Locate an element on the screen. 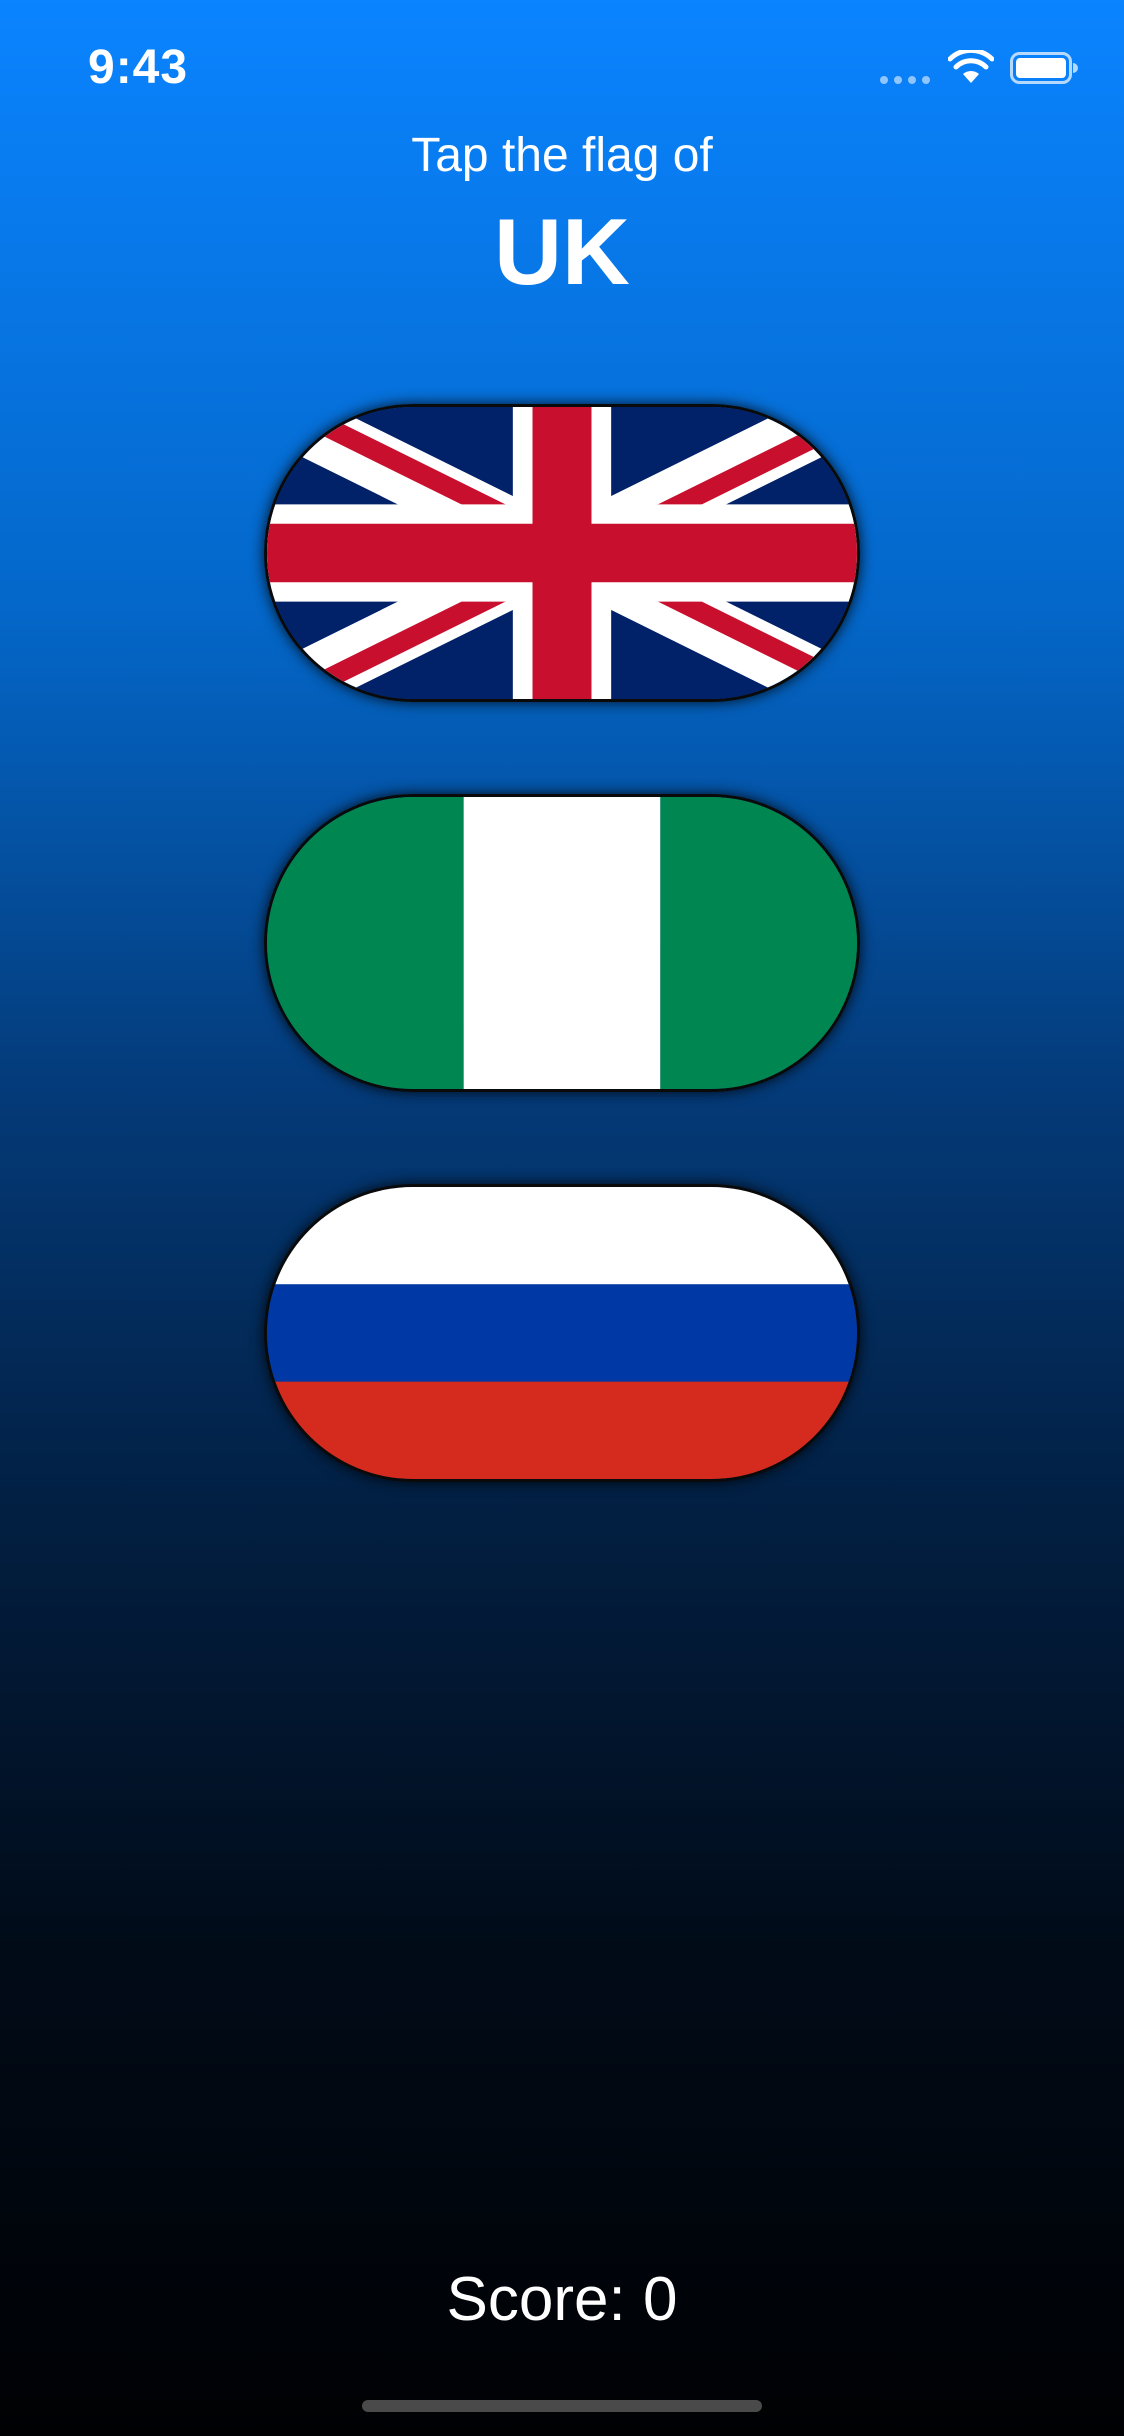 This screenshot has height=2436, width=1124. battery-icon is located at coordinates (1044, 68).